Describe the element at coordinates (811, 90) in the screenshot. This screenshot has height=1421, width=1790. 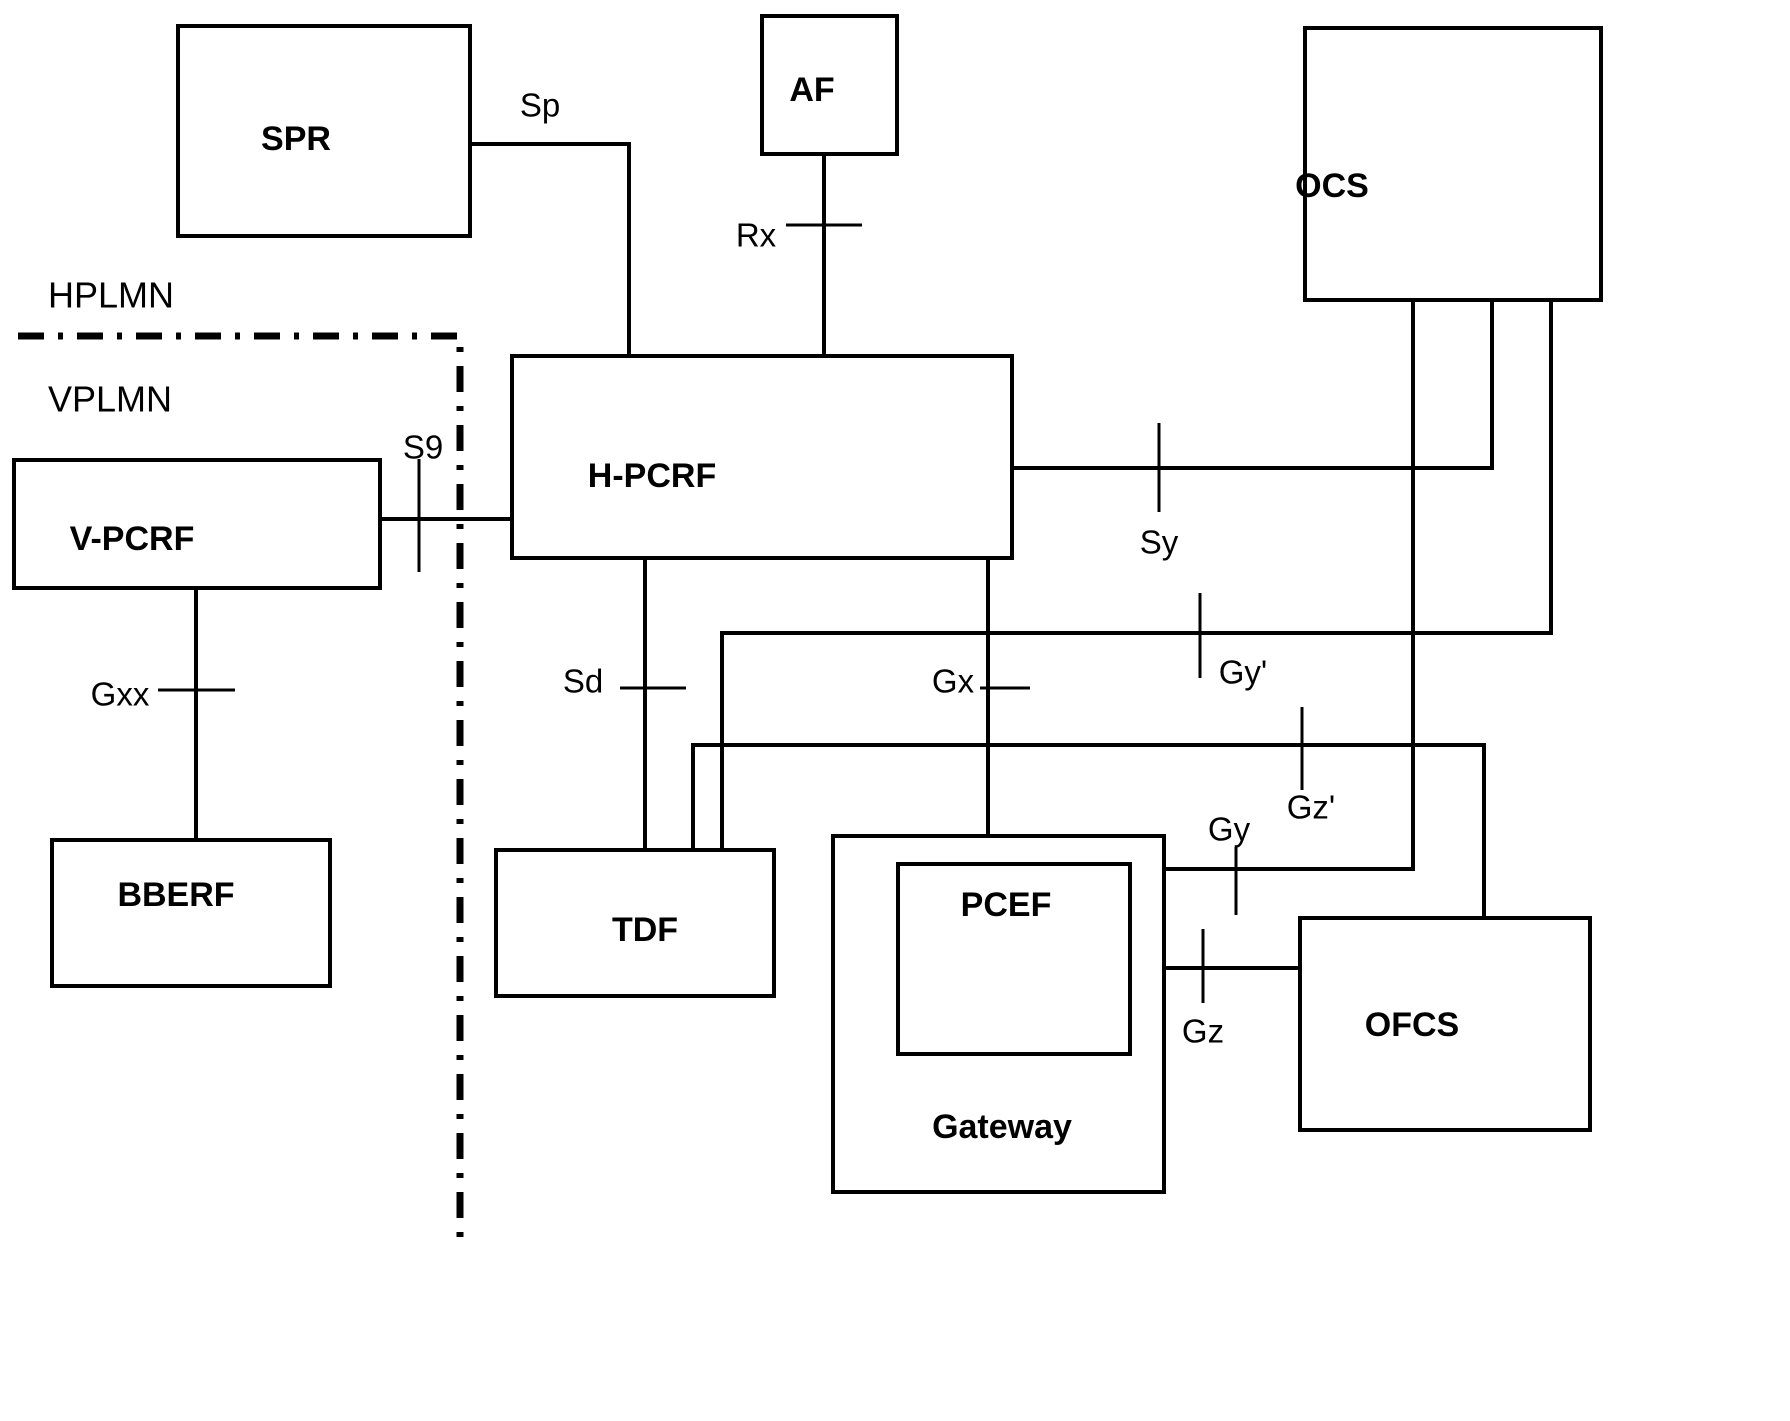
I see `node-label-af: AF` at that location.